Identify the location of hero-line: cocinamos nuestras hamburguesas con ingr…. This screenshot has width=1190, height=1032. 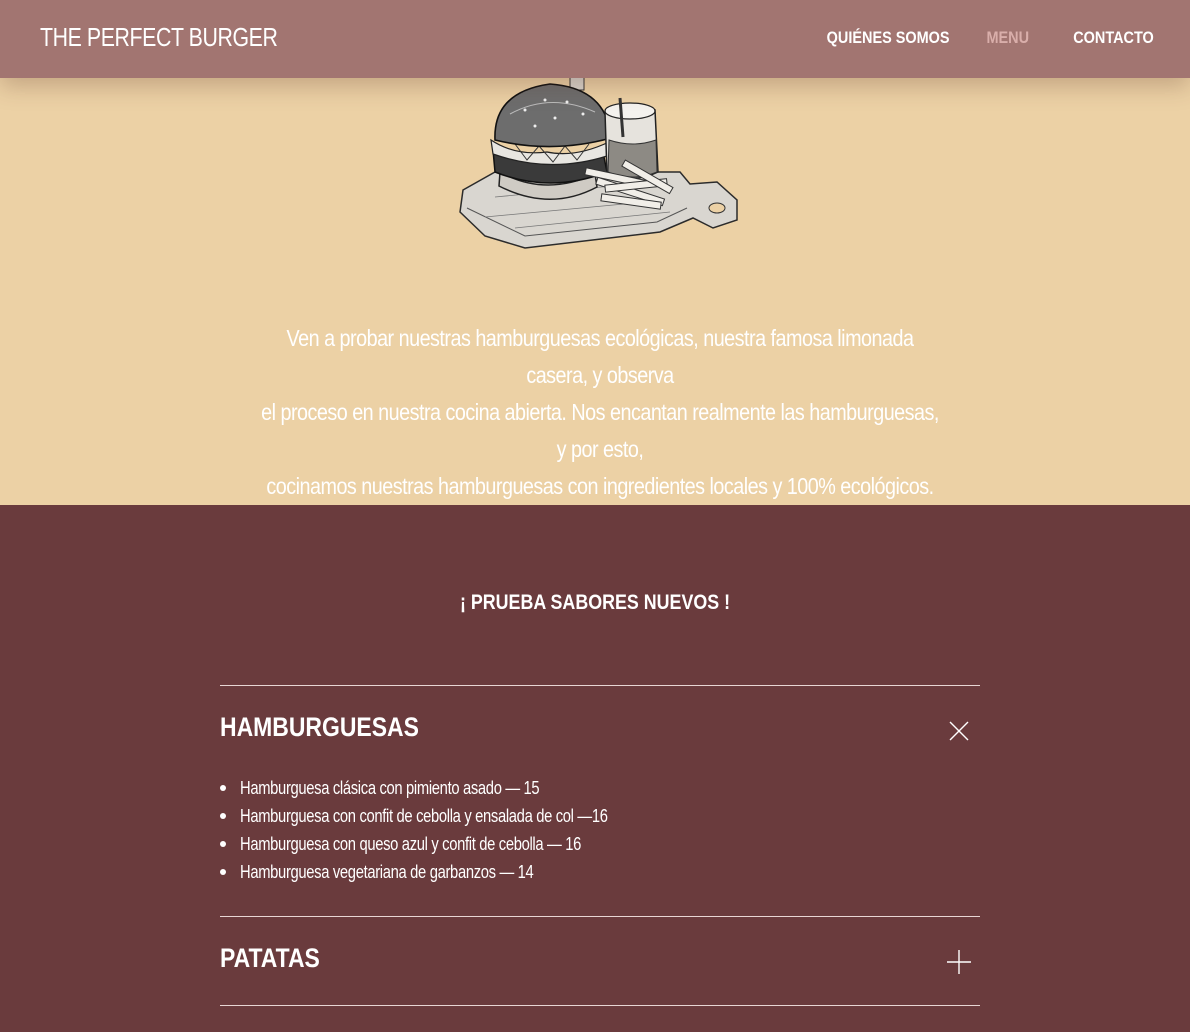
(600, 486).